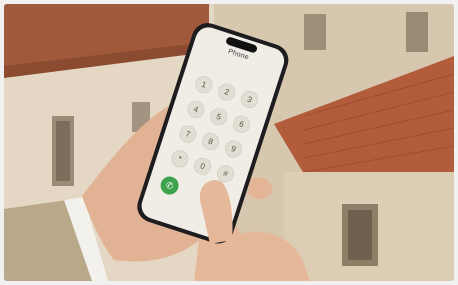 The width and height of the screenshot is (458, 285). I want to click on call-button: ✆, so click(169, 185).